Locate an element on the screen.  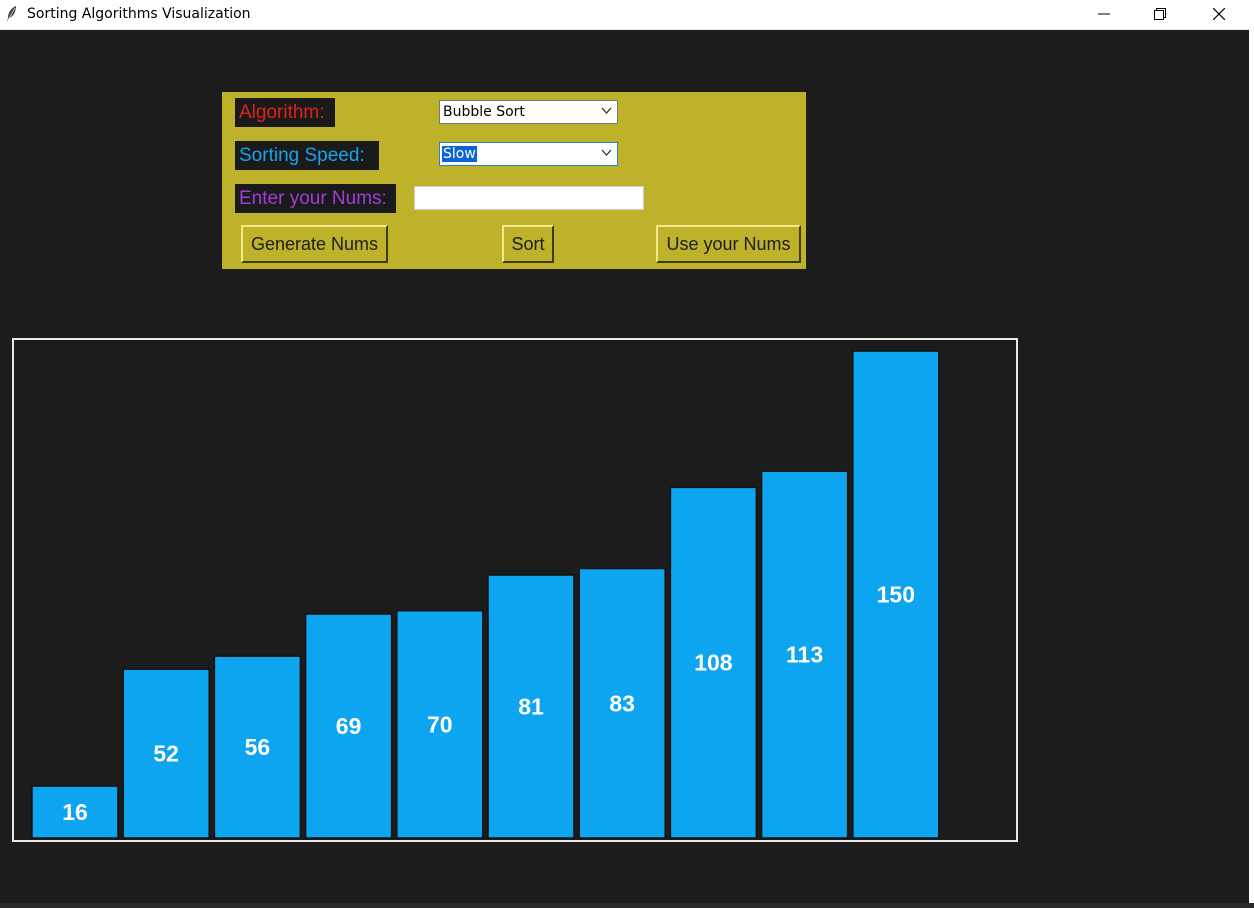
title-bar: Sorting Algorithms Visualization is located at coordinates (627, 15).